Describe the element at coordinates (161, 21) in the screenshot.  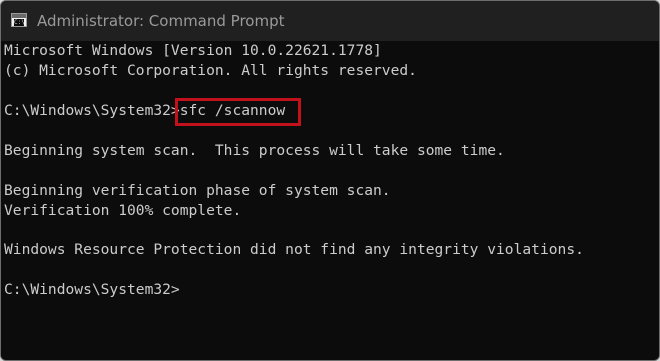
I see `window-title: Administrator: Command Prompt` at that location.